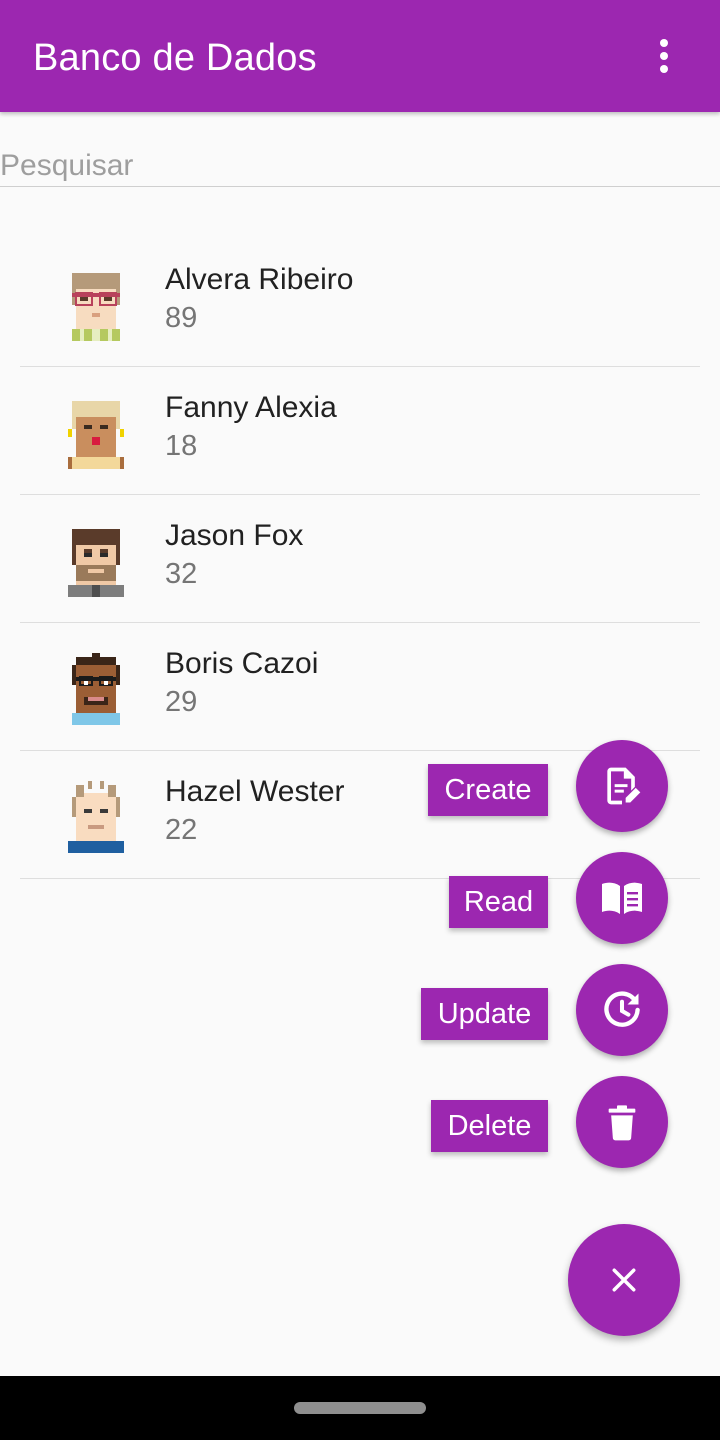 This screenshot has width=720, height=1440. I want to click on book-open-icon, so click(622, 898).